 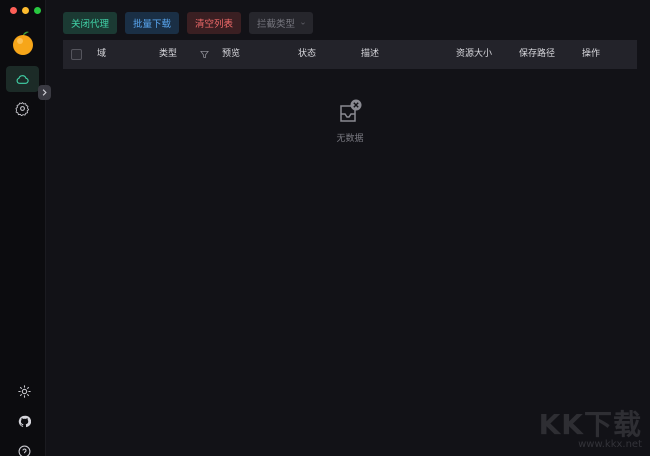 What do you see at coordinates (25, 228) in the screenshot?
I see `sidebar` at bounding box center [25, 228].